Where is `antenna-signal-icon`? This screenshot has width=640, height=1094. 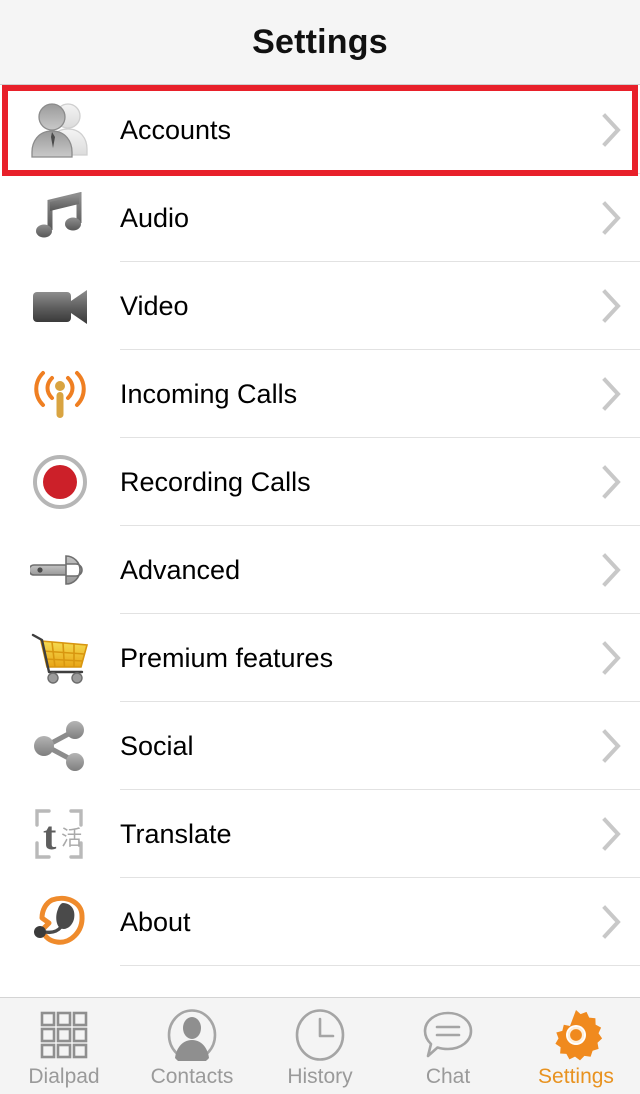
antenna-signal-icon is located at coordinates (60, 394).